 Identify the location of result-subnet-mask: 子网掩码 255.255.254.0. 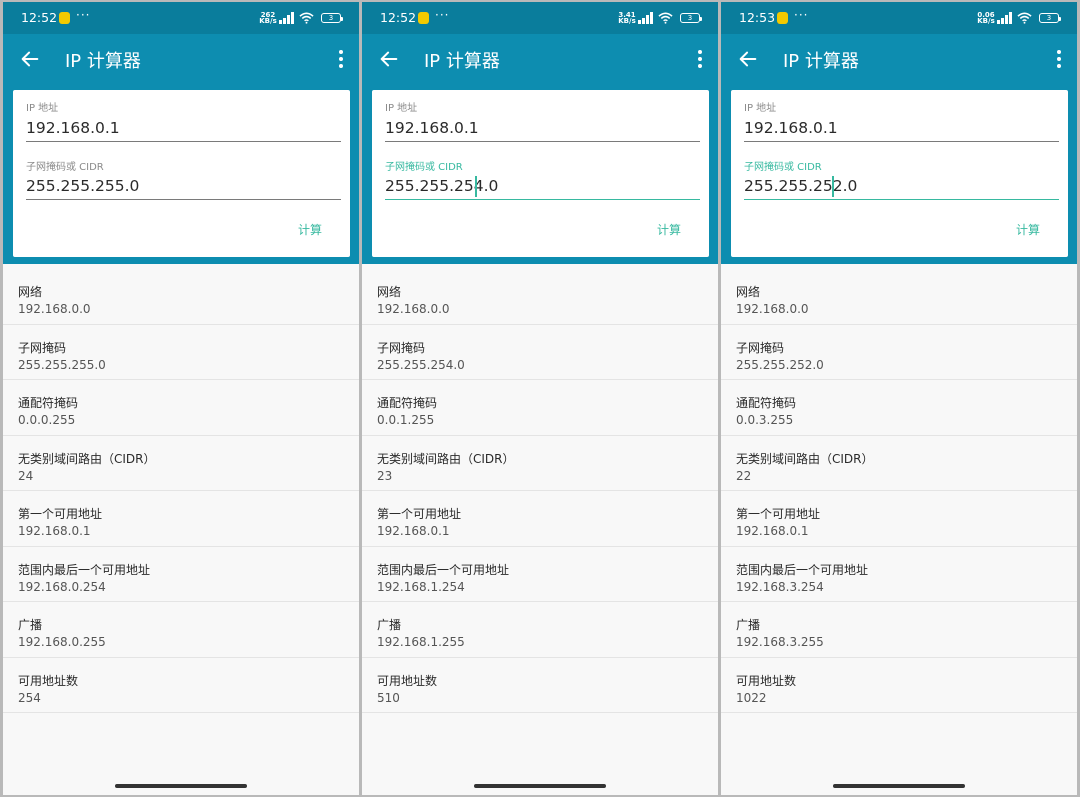
(540, 352).